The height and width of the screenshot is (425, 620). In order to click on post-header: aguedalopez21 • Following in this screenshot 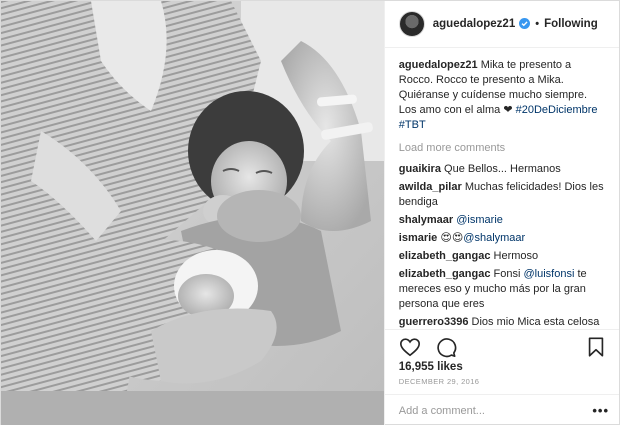, I will do `click(501, 24)`.